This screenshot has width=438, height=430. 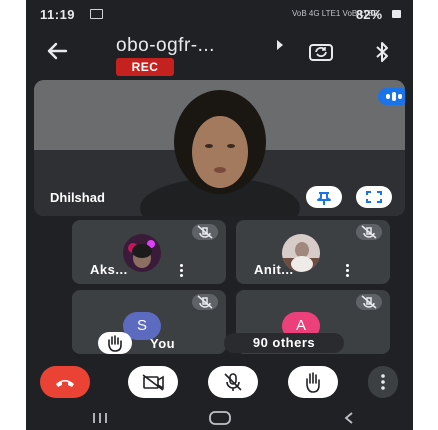 I want to click on meeting-details-caret-icon, so click(x=280, y=45).